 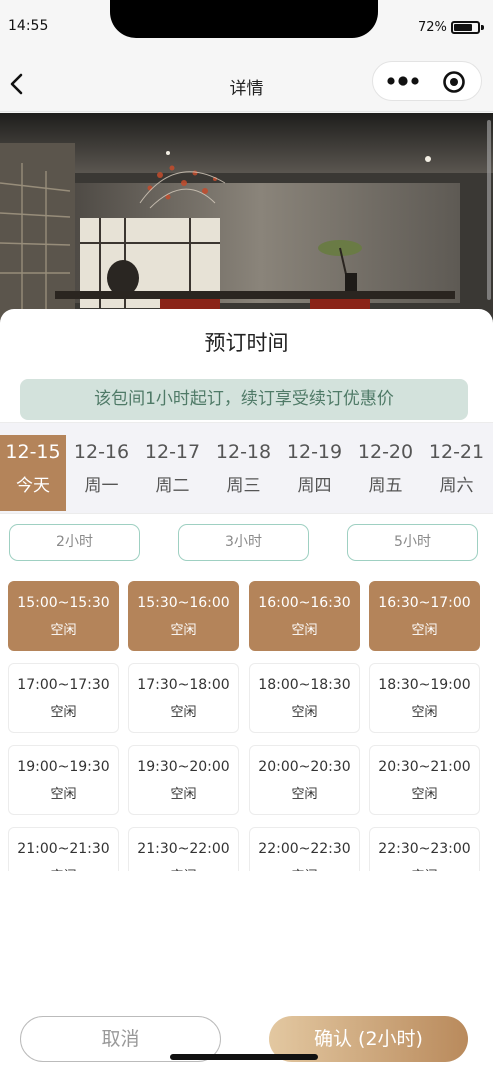 I want to click on date-tab-active: 12-15 今天, so click(x=33, y=473).